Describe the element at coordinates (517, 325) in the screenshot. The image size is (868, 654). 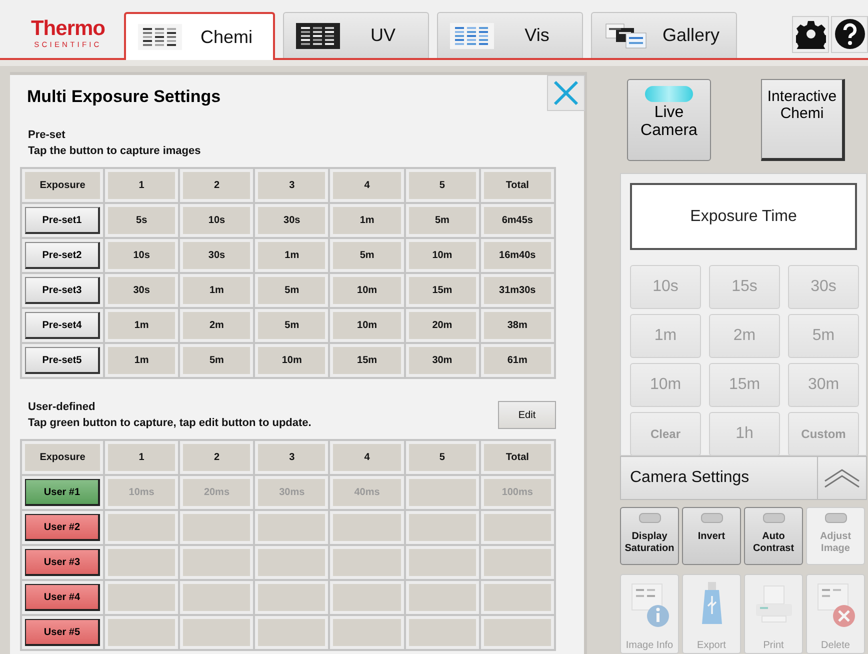
I see `table-cell: 38m` at that location.